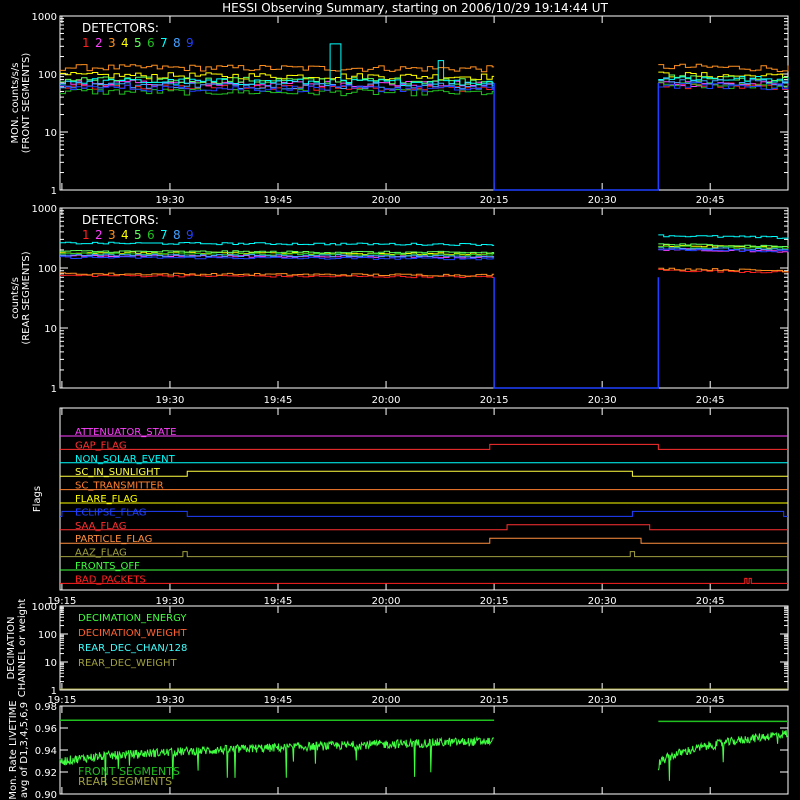  What do you see at coordinates (424, 446) in the screenshot?
I see `flag-line-gap` at bounding box center [424, 446].